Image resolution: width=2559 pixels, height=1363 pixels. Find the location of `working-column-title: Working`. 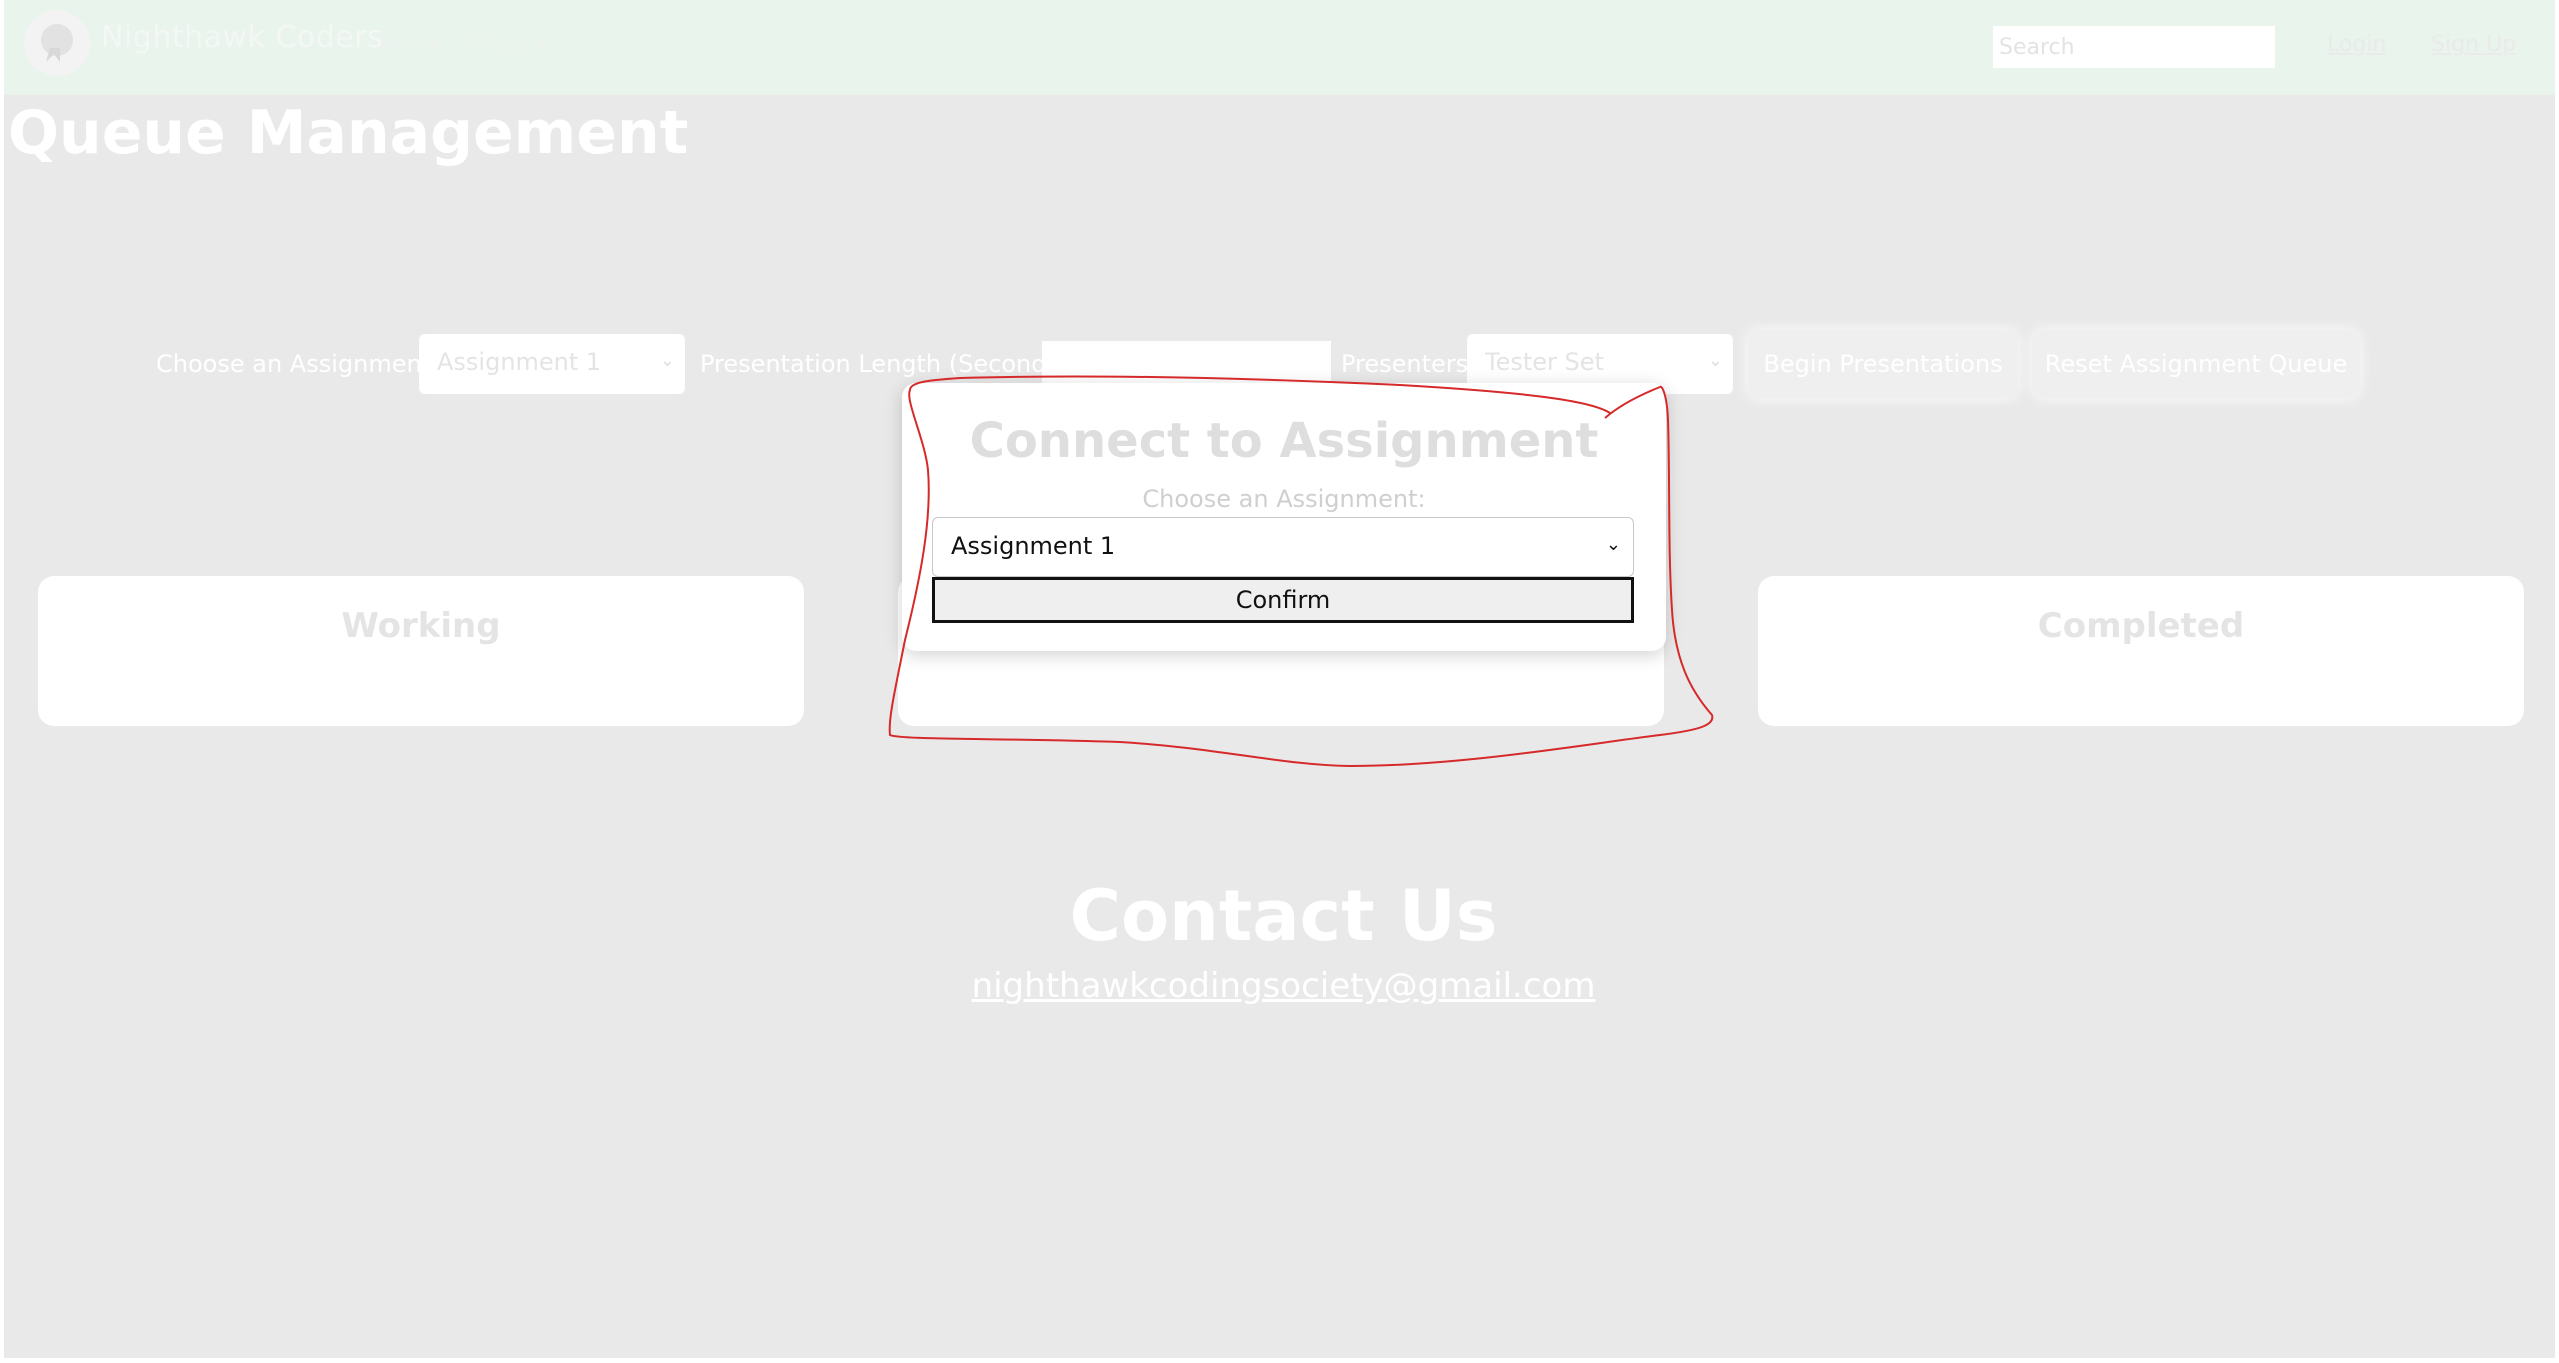

working-column-title: Working is located at coordinates (421, 626).